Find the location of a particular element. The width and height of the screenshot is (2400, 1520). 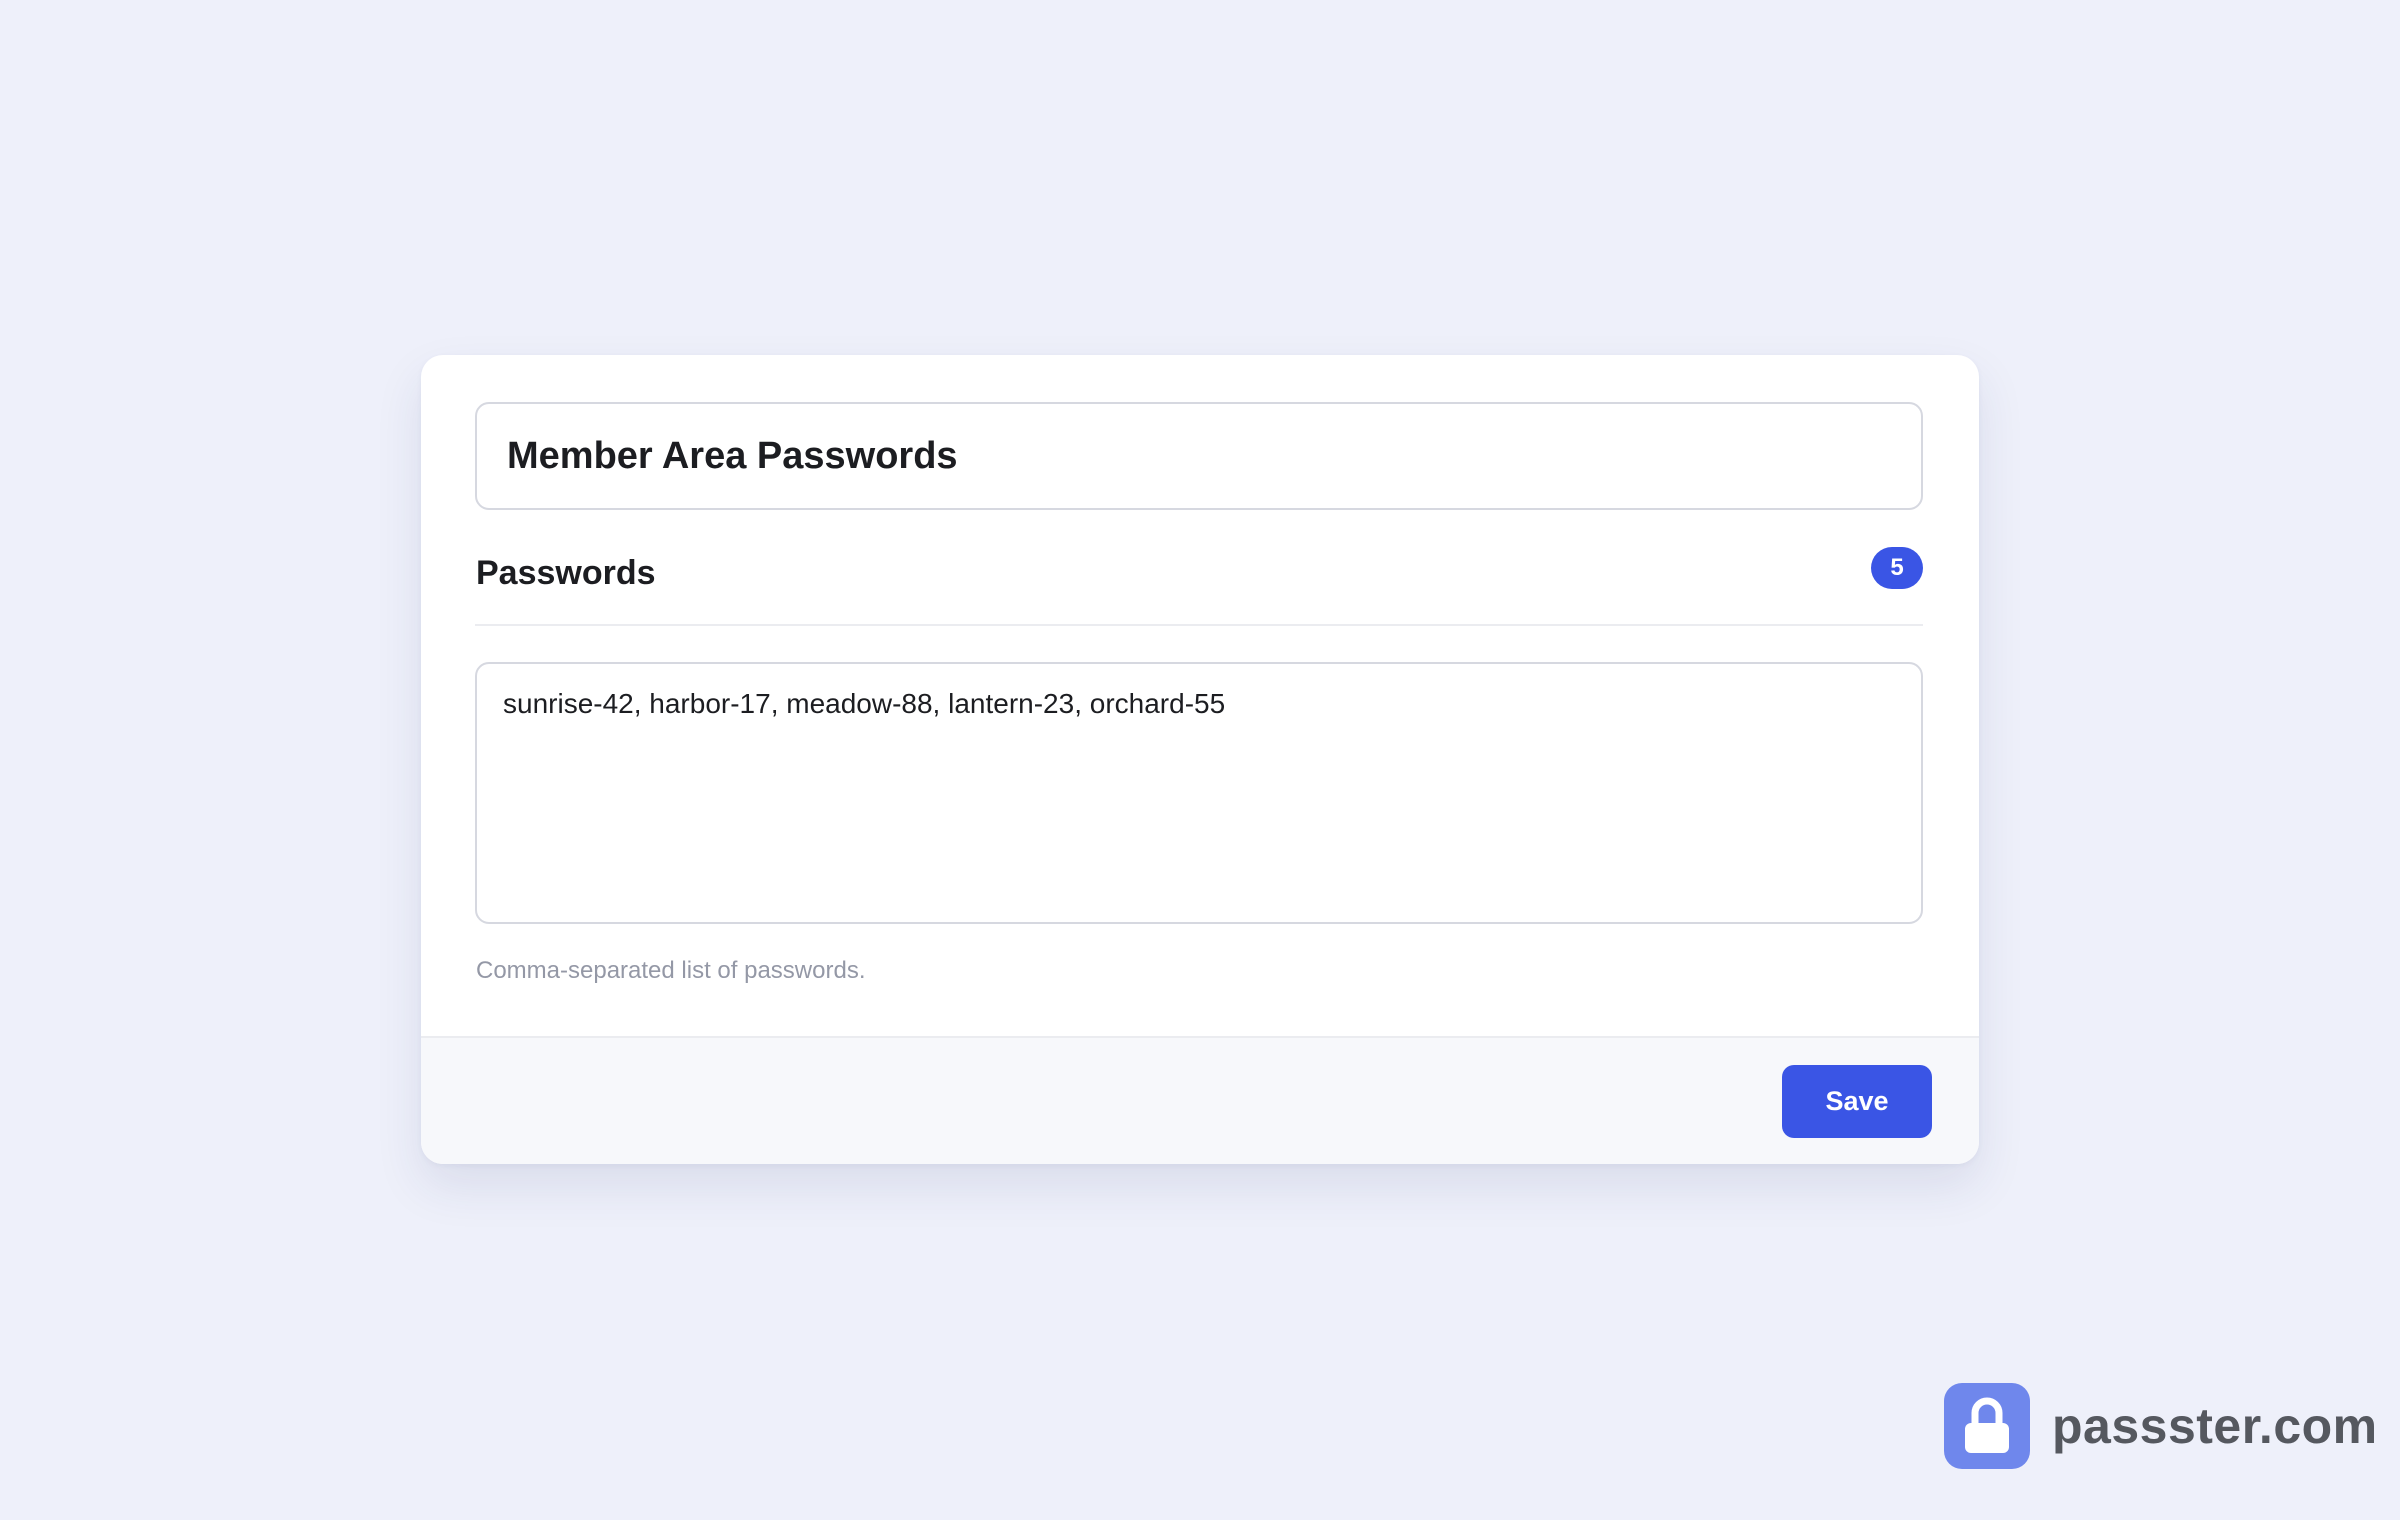

brand-name: passster.com is located at coordinates (2215, 1426).